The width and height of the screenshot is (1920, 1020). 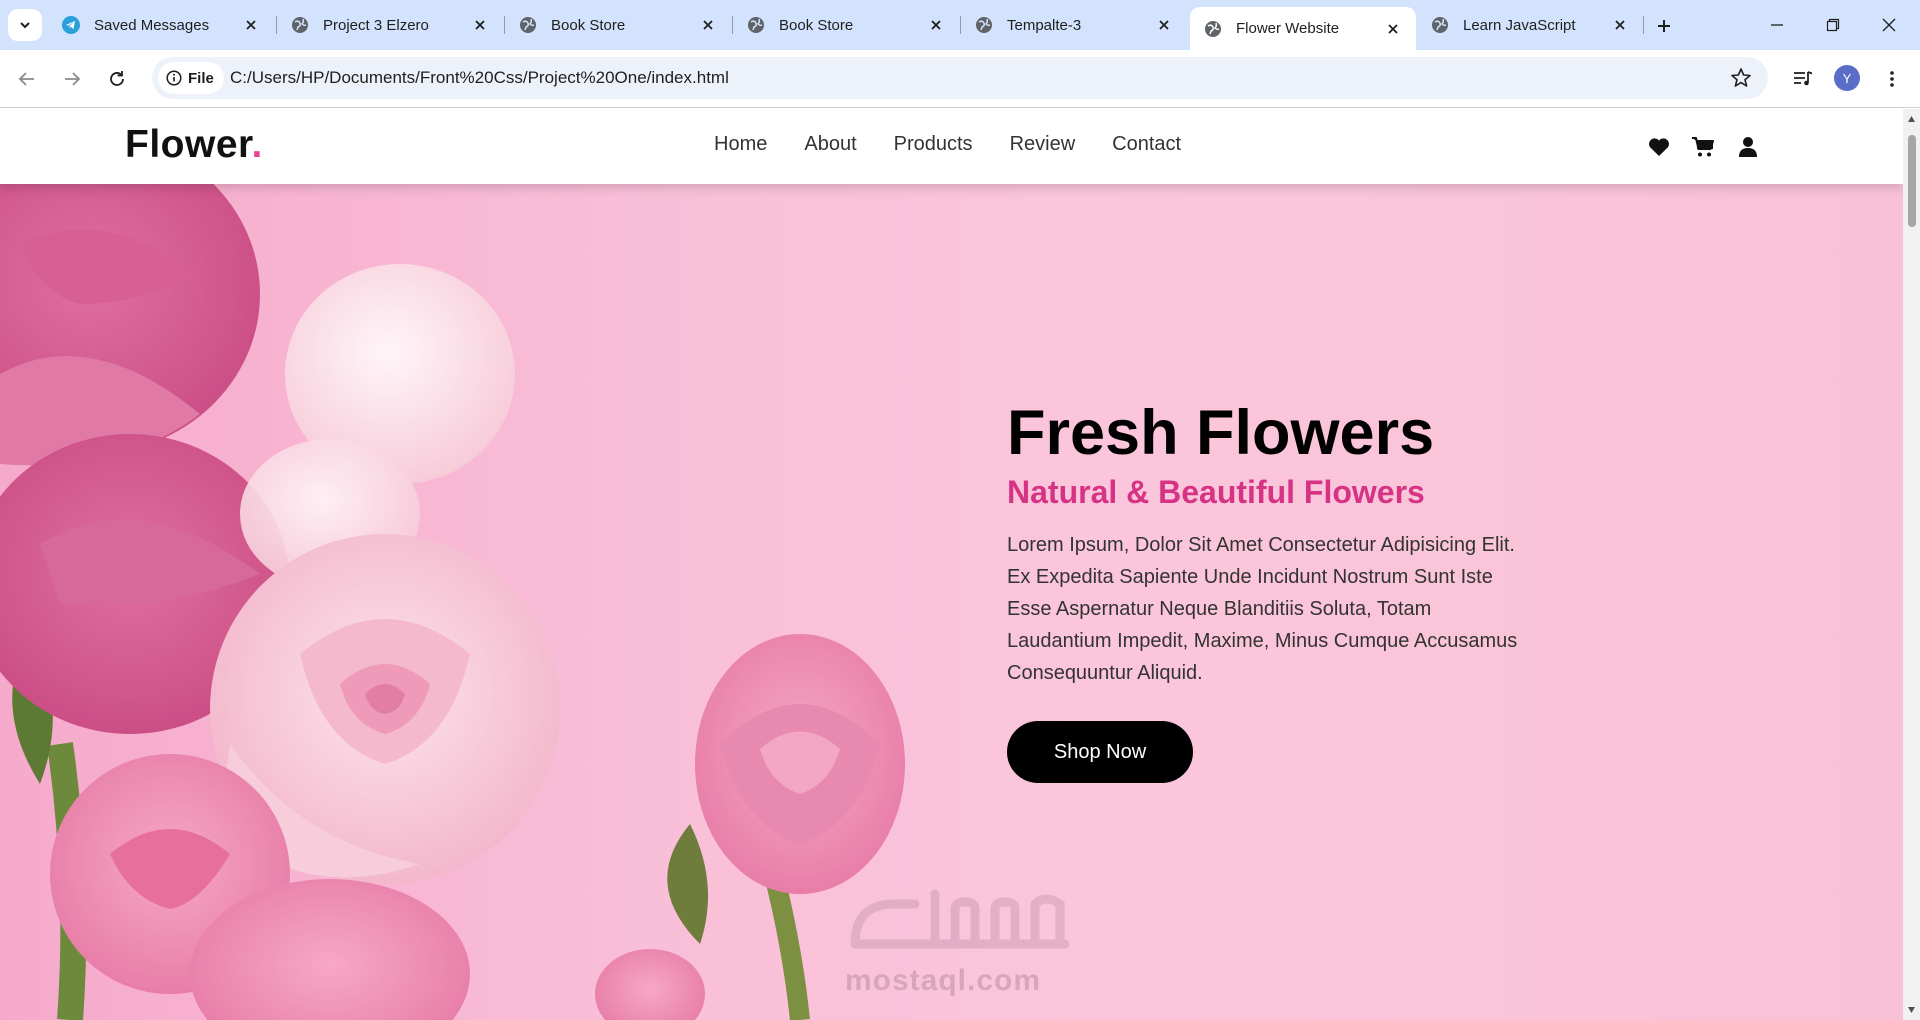 I want to click on restore-icon, so click(x=1833, y=25).